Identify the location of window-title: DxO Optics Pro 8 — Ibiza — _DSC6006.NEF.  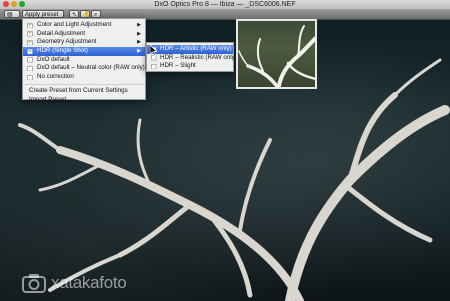
(225, 4).